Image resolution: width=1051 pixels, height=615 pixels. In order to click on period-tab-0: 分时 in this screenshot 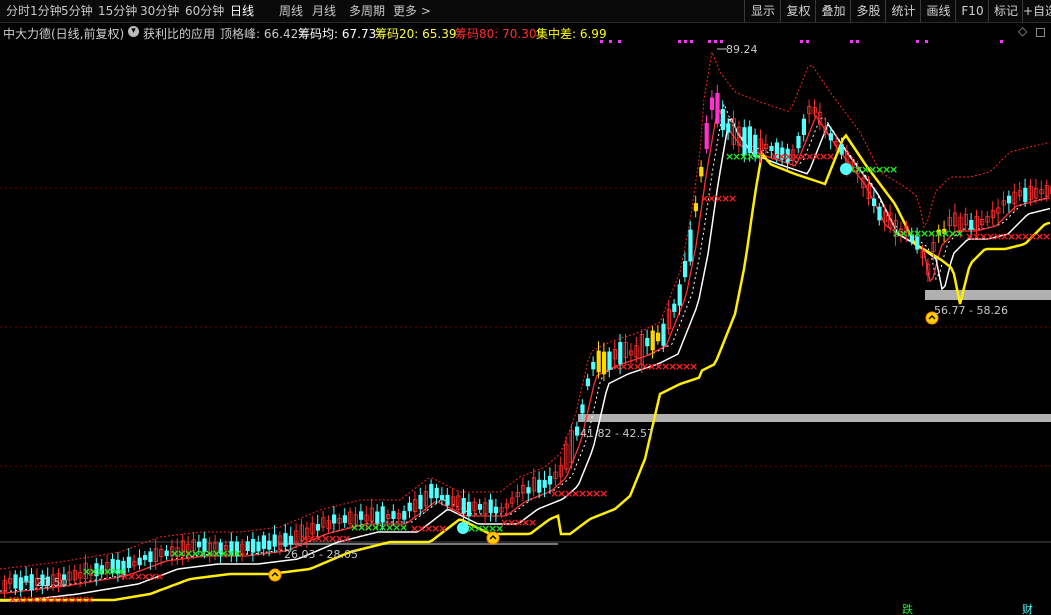, I will do `click(18, 11)`.